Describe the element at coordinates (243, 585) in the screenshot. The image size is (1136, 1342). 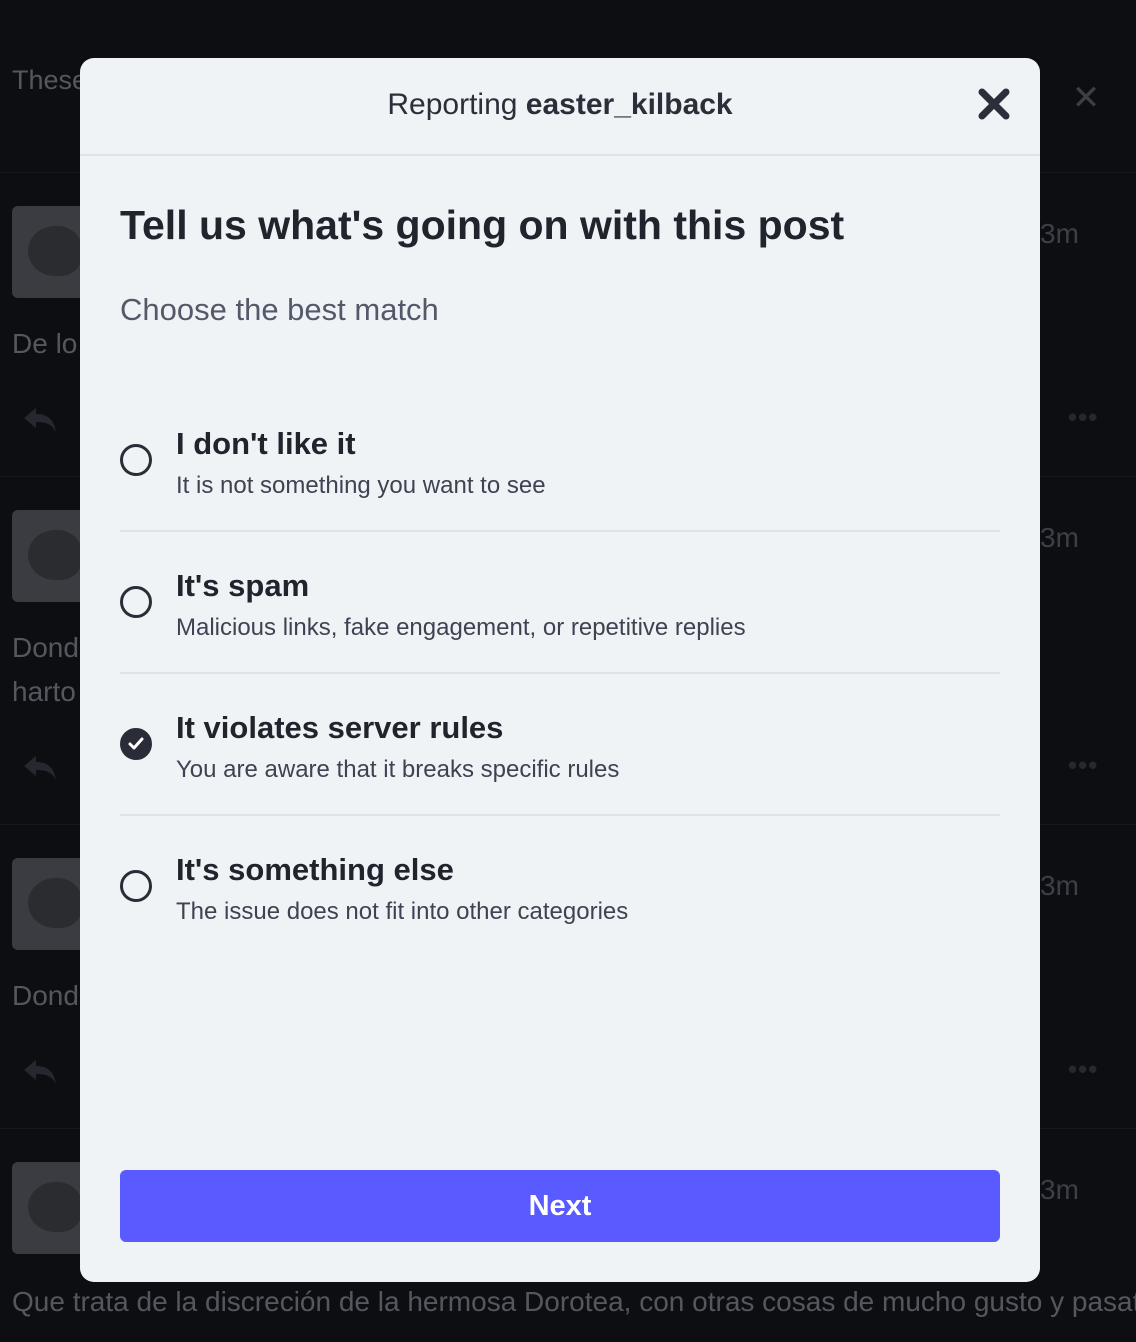
I see `option-label: It's spam` at that location.